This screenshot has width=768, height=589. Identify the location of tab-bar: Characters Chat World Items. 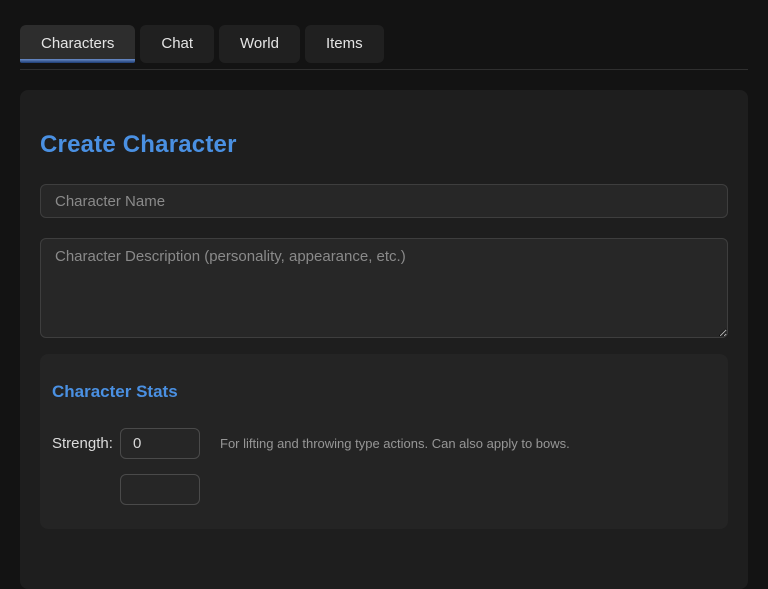
(384, 44).